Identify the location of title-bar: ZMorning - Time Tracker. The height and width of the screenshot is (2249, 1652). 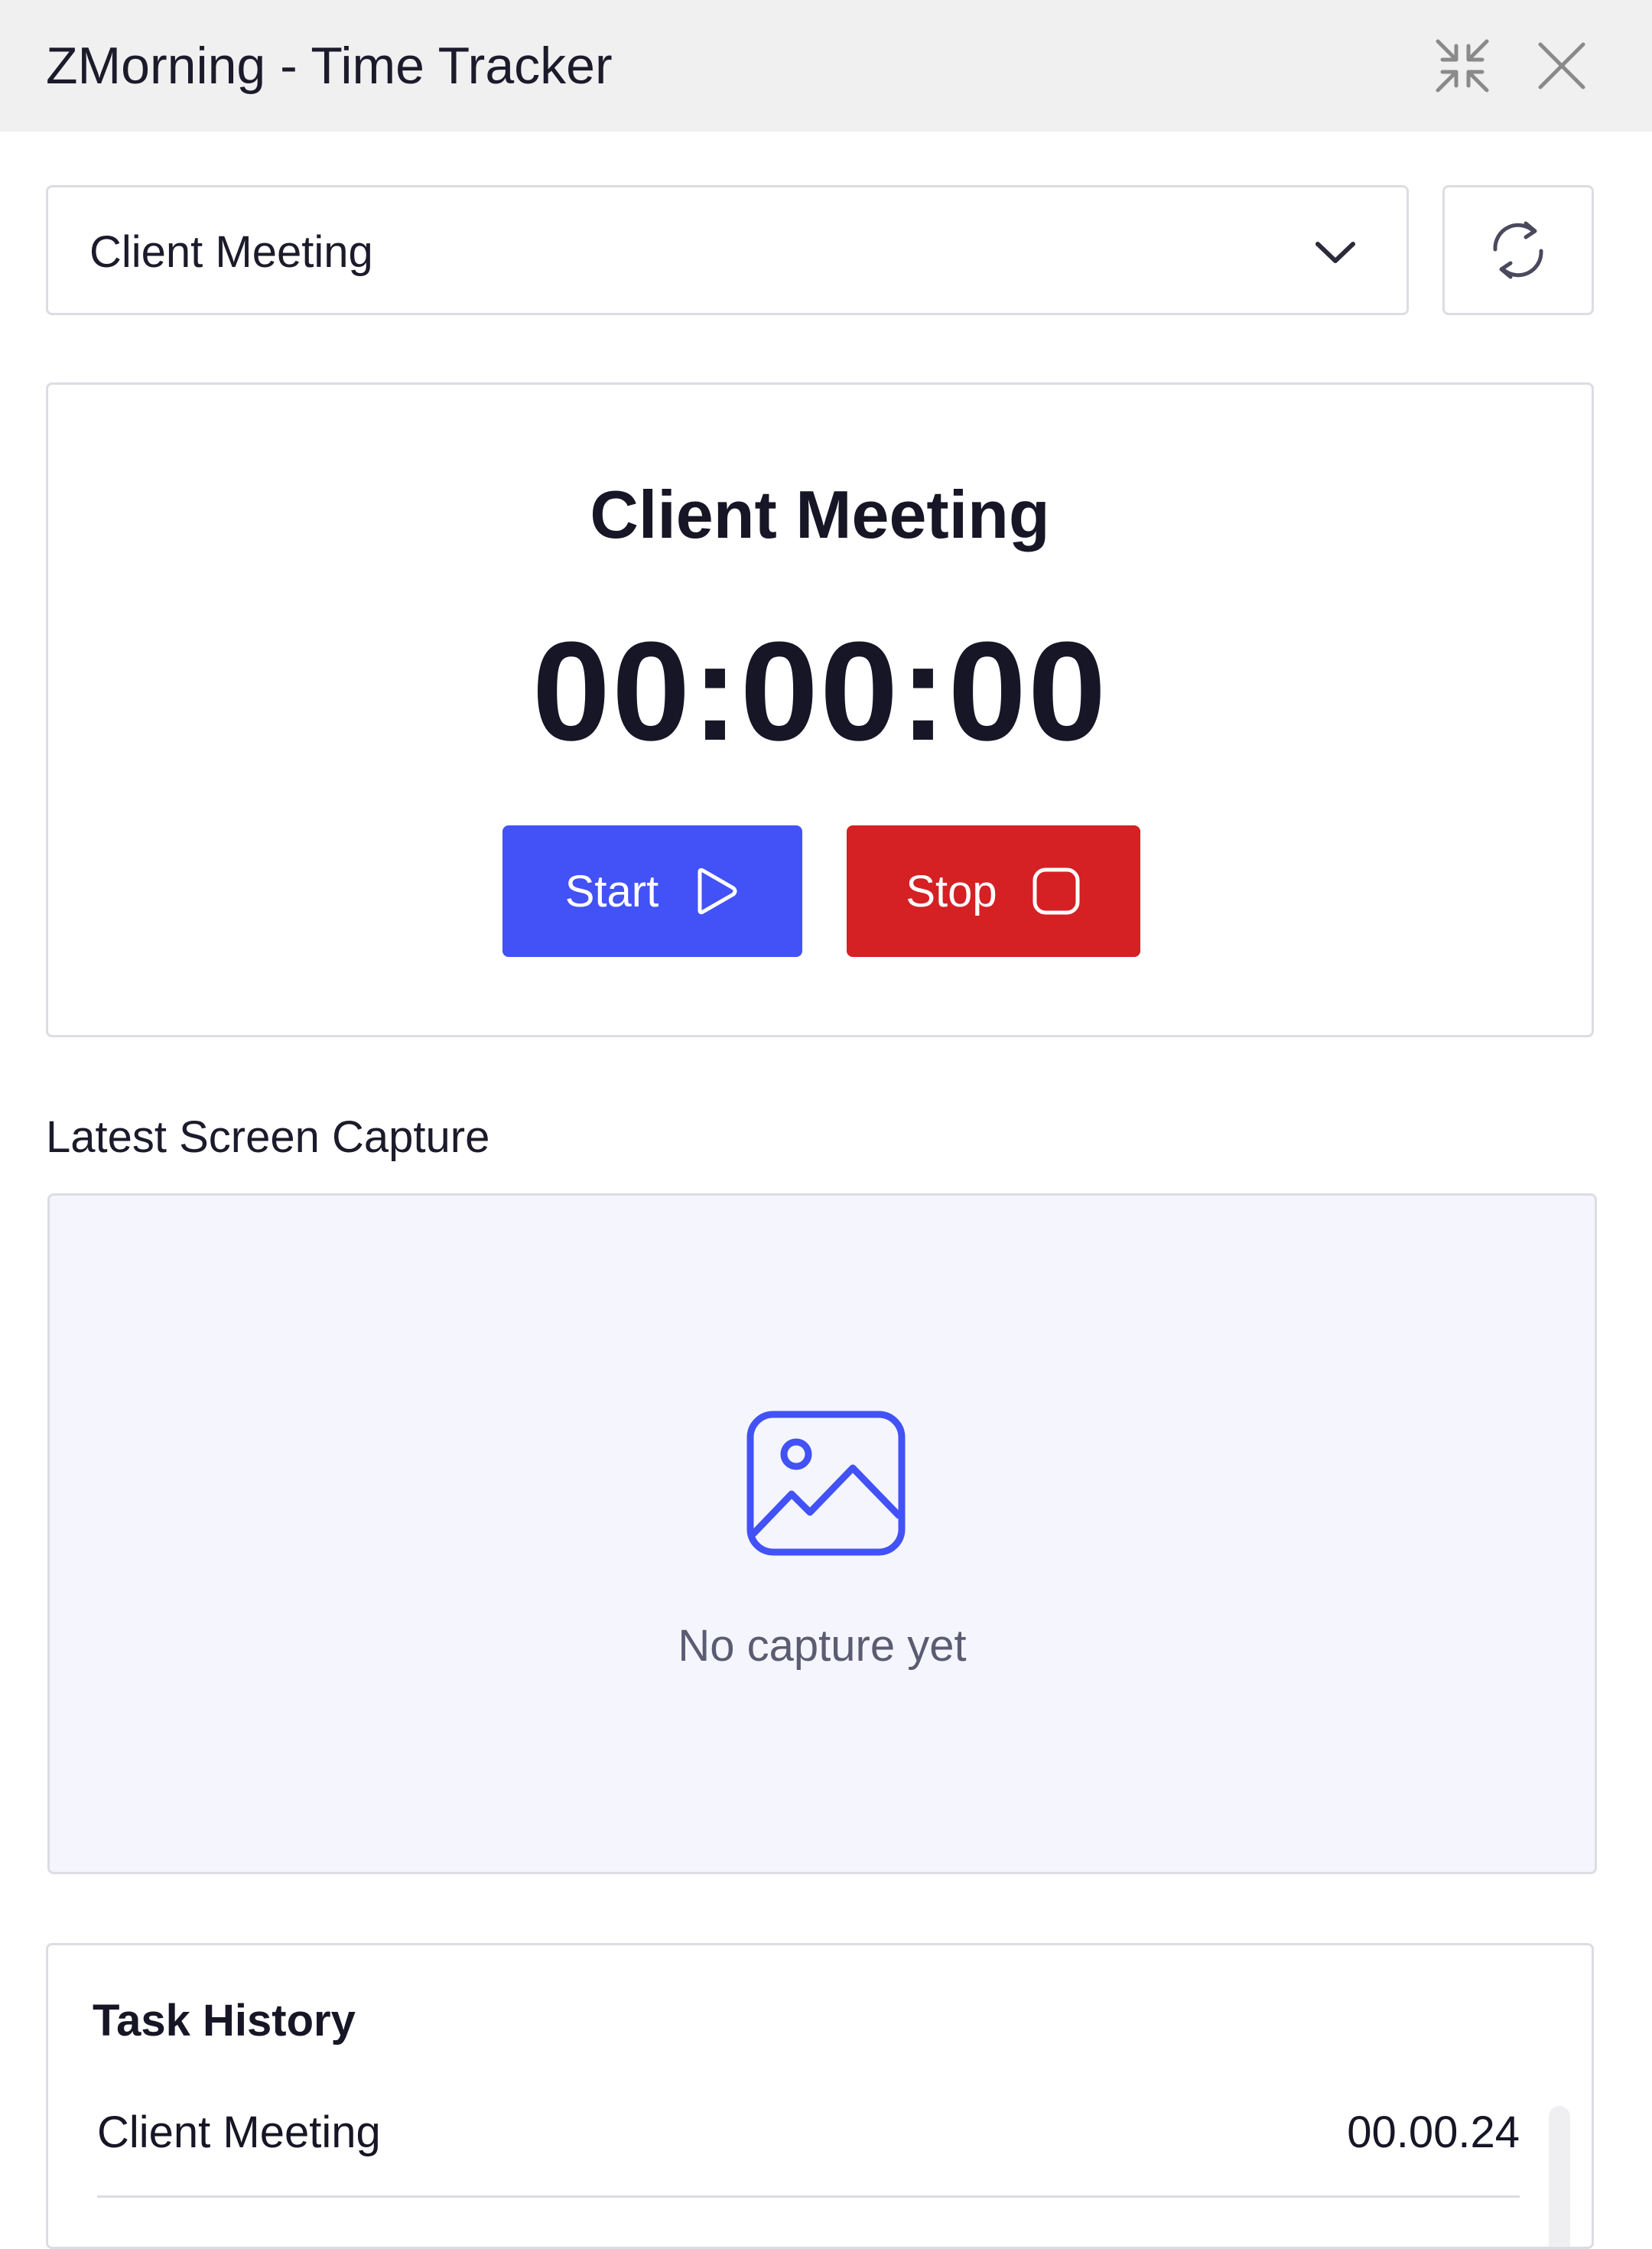
(826, 66).